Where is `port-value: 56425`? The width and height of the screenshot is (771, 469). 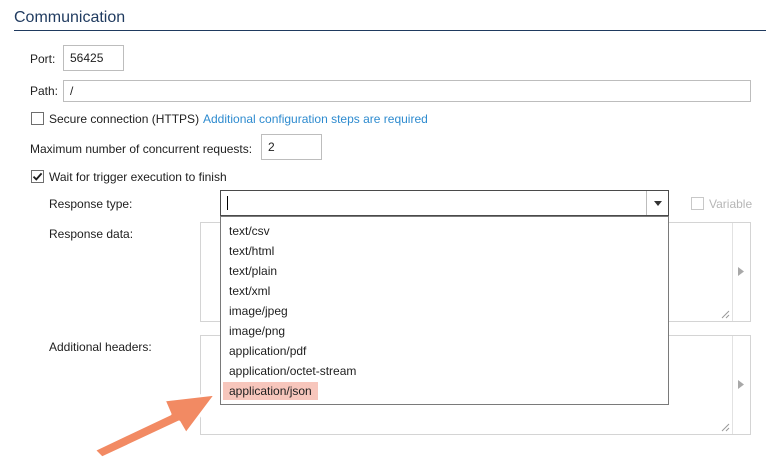
port-value: 56425 is located at coordinates (87, 58).